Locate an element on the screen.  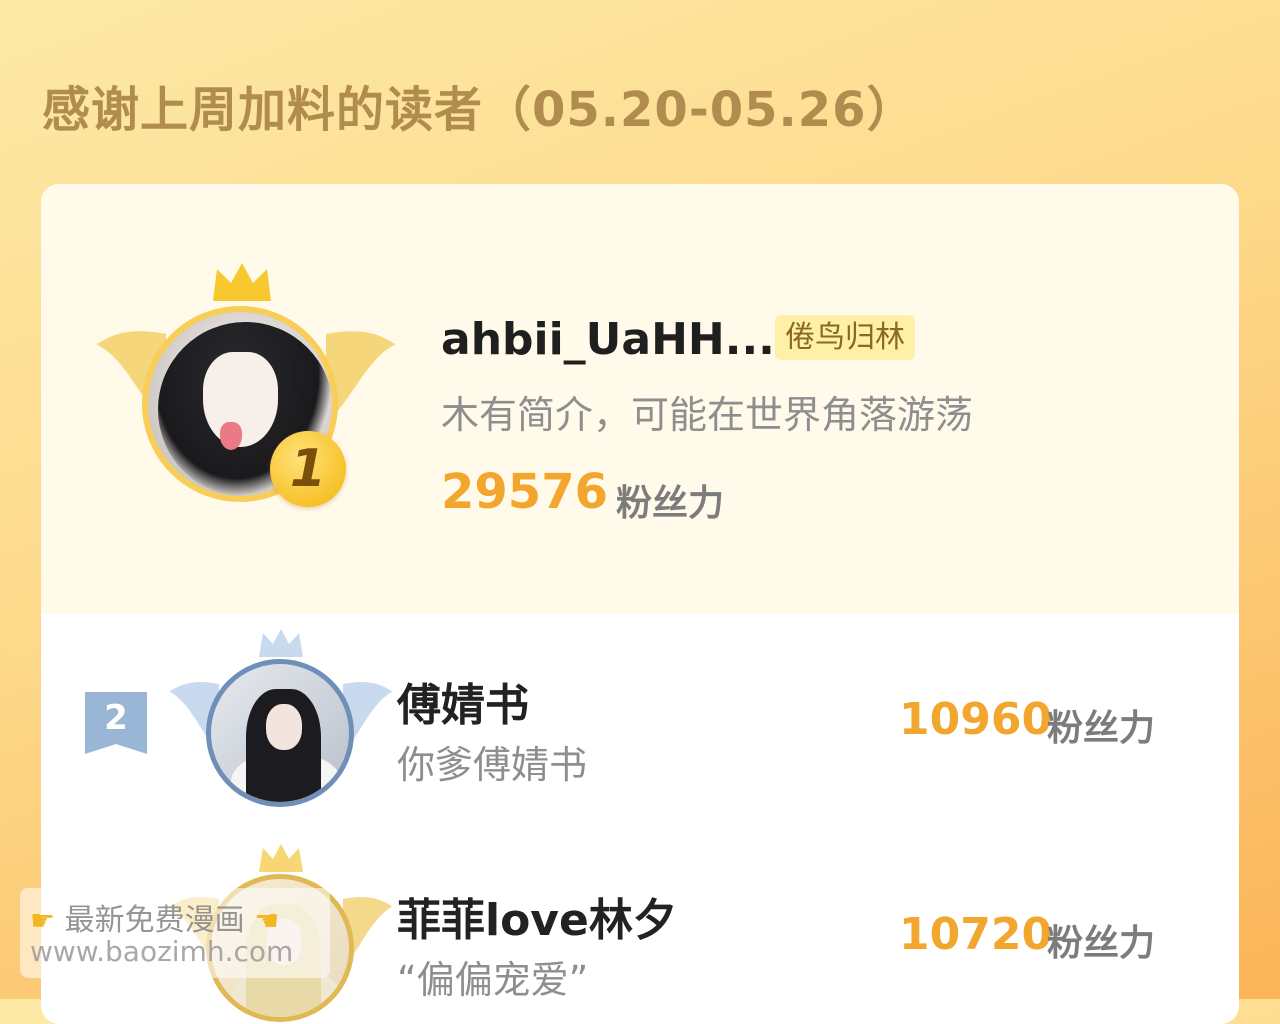
rank-badge: 1 is located at coordinates (308, 469).